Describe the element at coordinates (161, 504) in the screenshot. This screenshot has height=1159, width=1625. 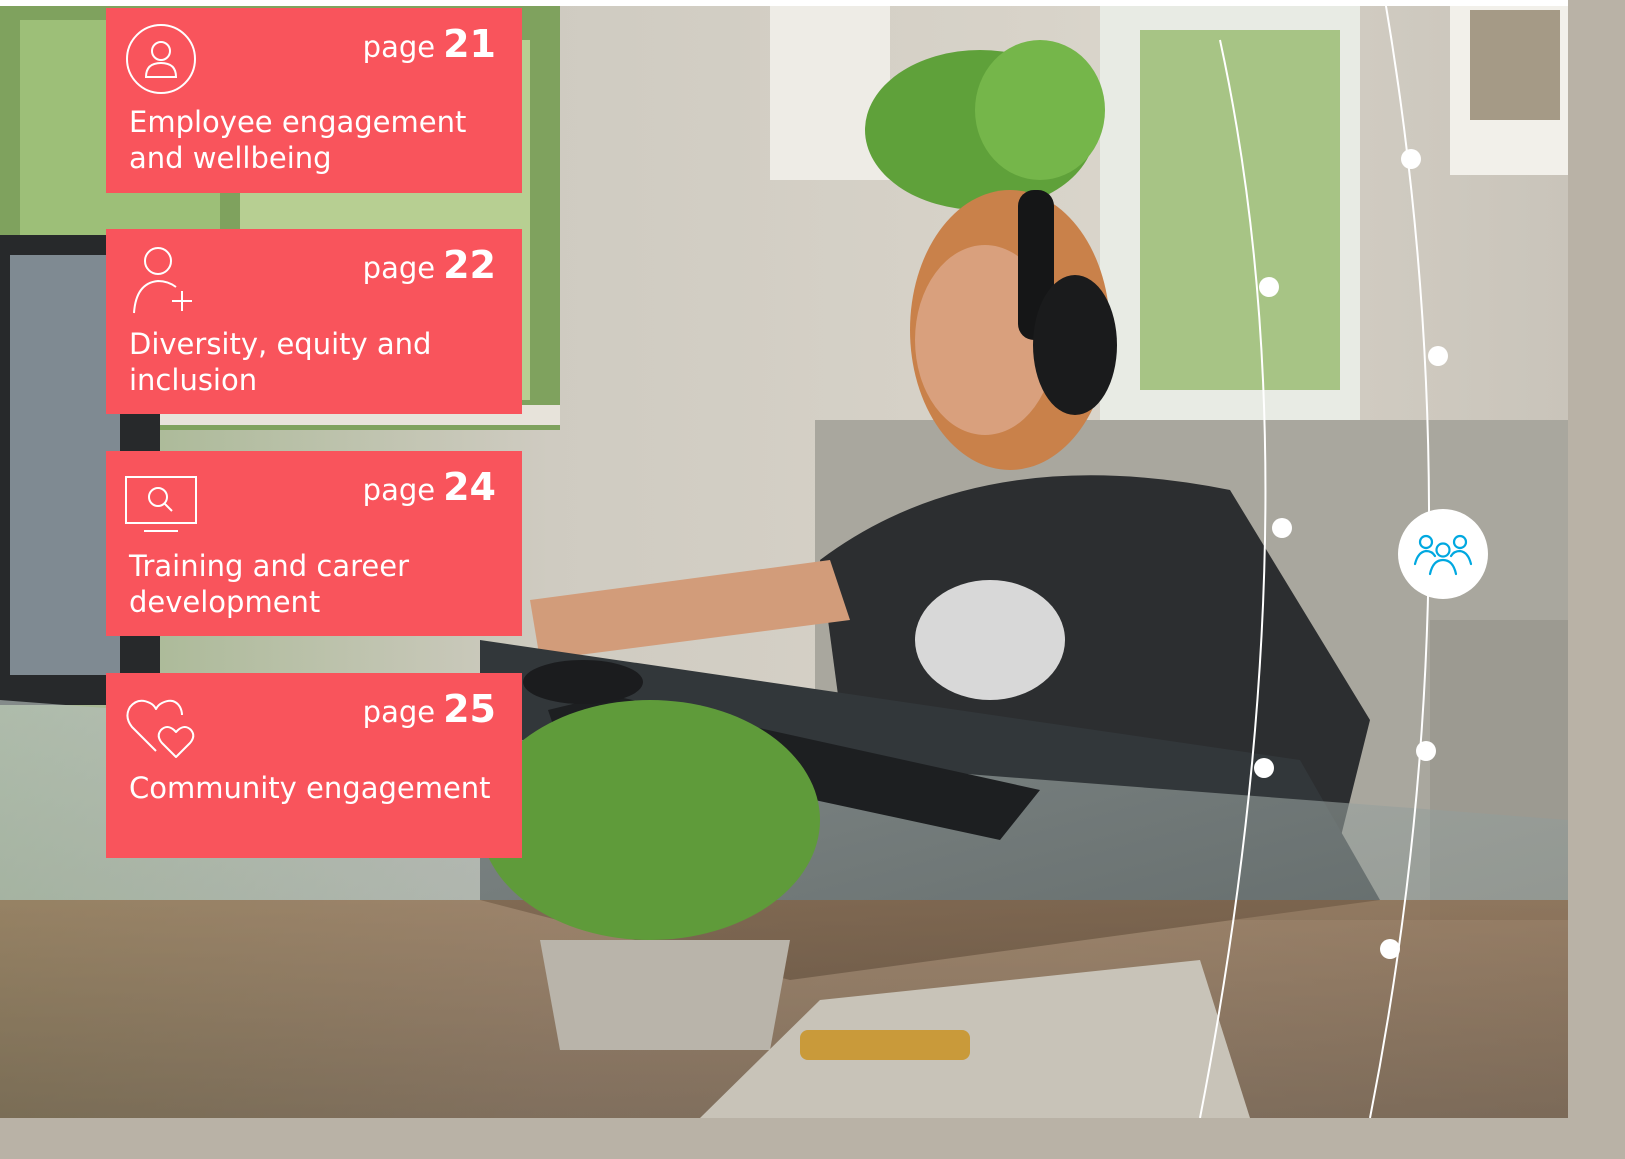
I see `monitor-search-icon` at that location.